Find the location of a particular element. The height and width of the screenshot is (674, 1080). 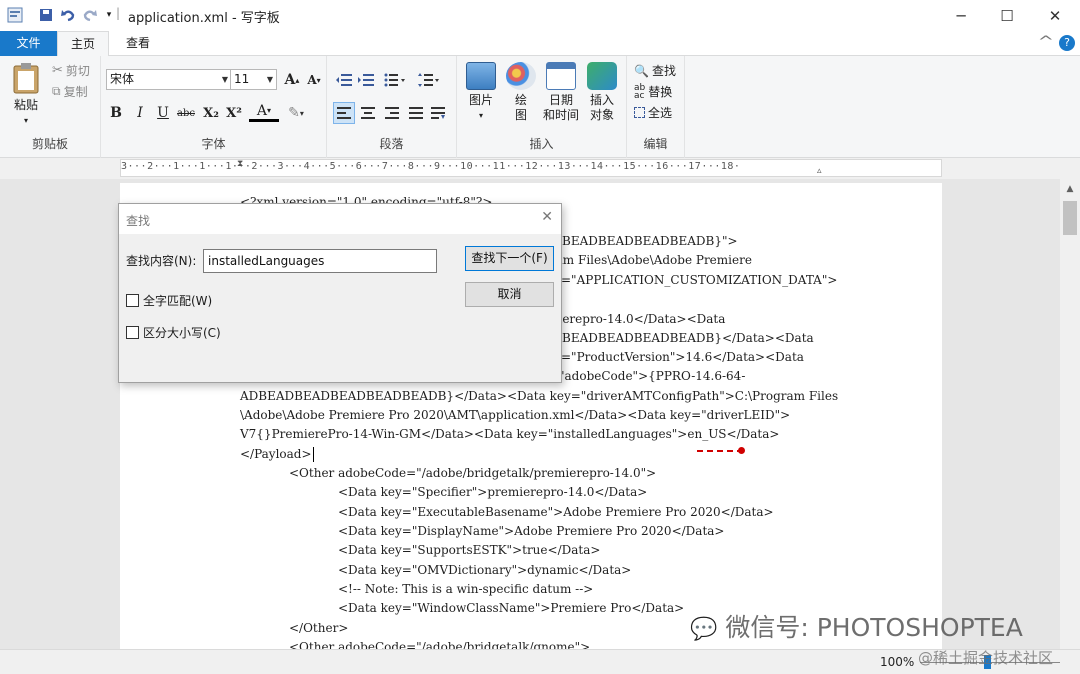

close-button: ✕ is located at coordinates (1055, 15).